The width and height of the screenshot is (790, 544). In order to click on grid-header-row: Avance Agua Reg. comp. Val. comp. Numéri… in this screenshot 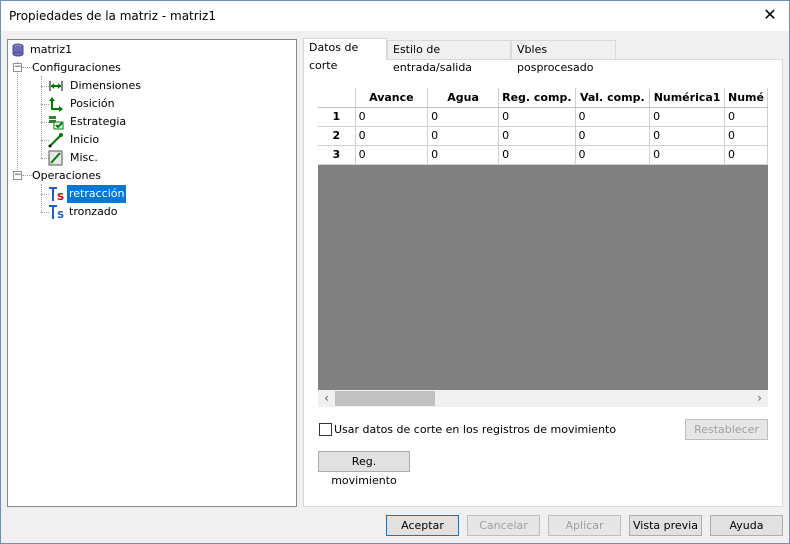, I will do `click(543, 98)`.